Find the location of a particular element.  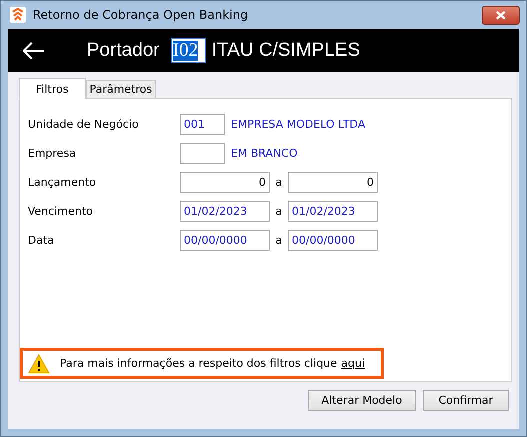

carrier-name: ITAU C/SIMPLES is located at coordinates (286, 51).